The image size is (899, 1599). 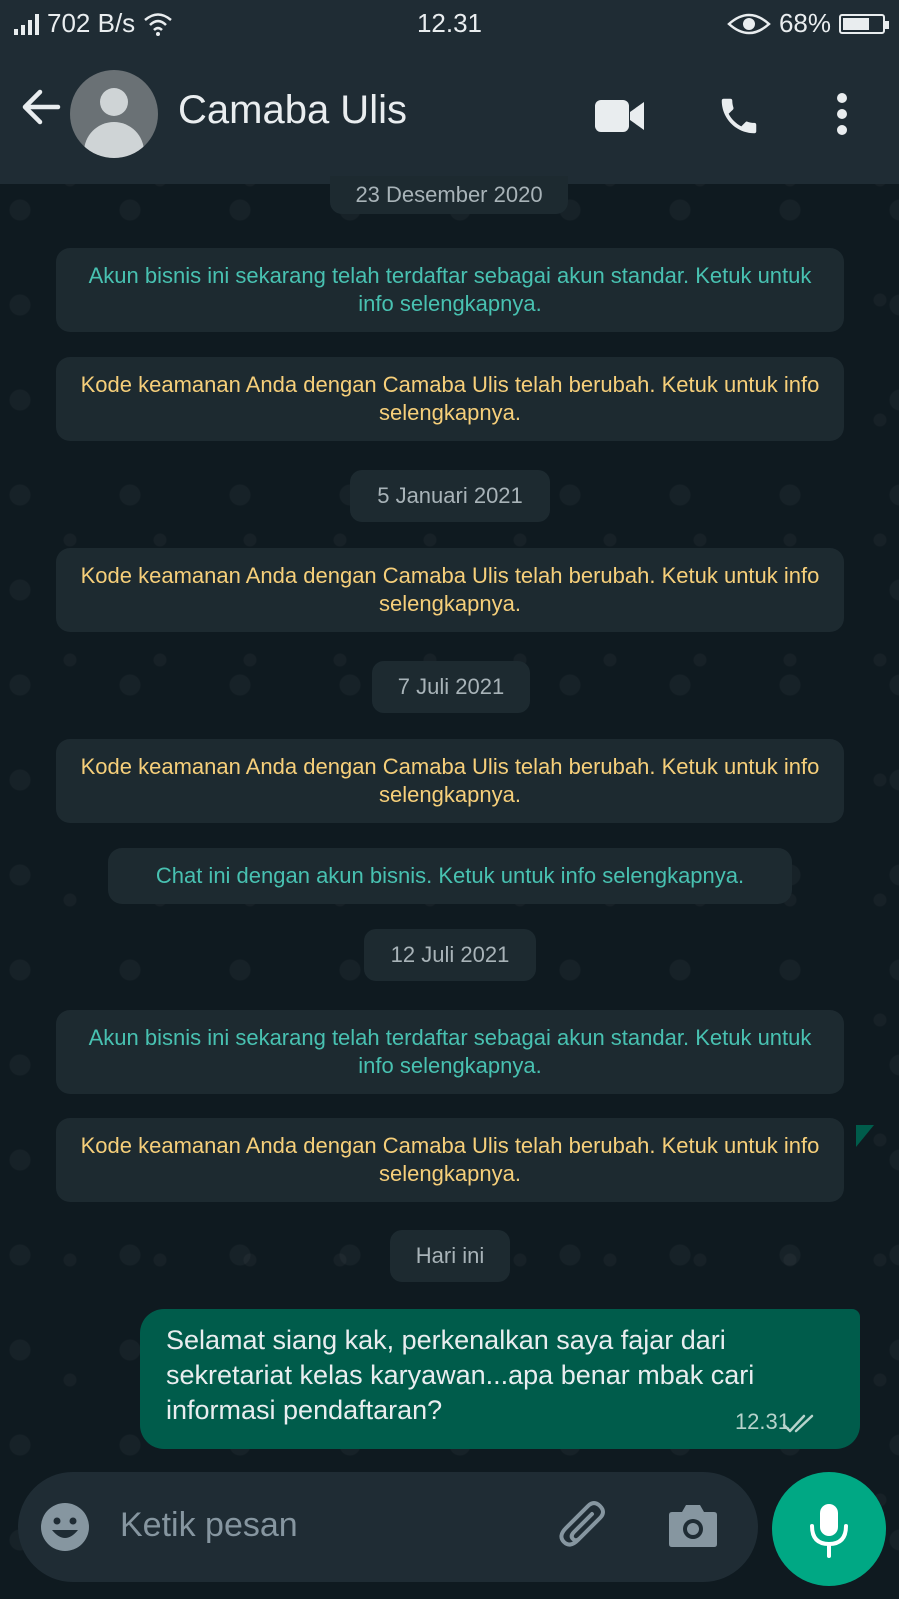 What do you see at coordinates (292, 110) in the screenshot?
I see `contact-name: Camaba Ulis` at bounding box center [292, 110].